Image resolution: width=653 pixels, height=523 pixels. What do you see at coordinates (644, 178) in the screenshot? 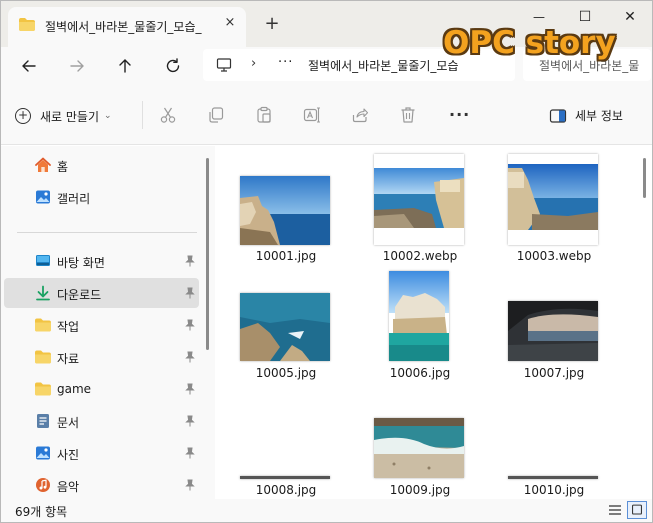
I see `content-scrollbar` at bounding box center [644, 178].